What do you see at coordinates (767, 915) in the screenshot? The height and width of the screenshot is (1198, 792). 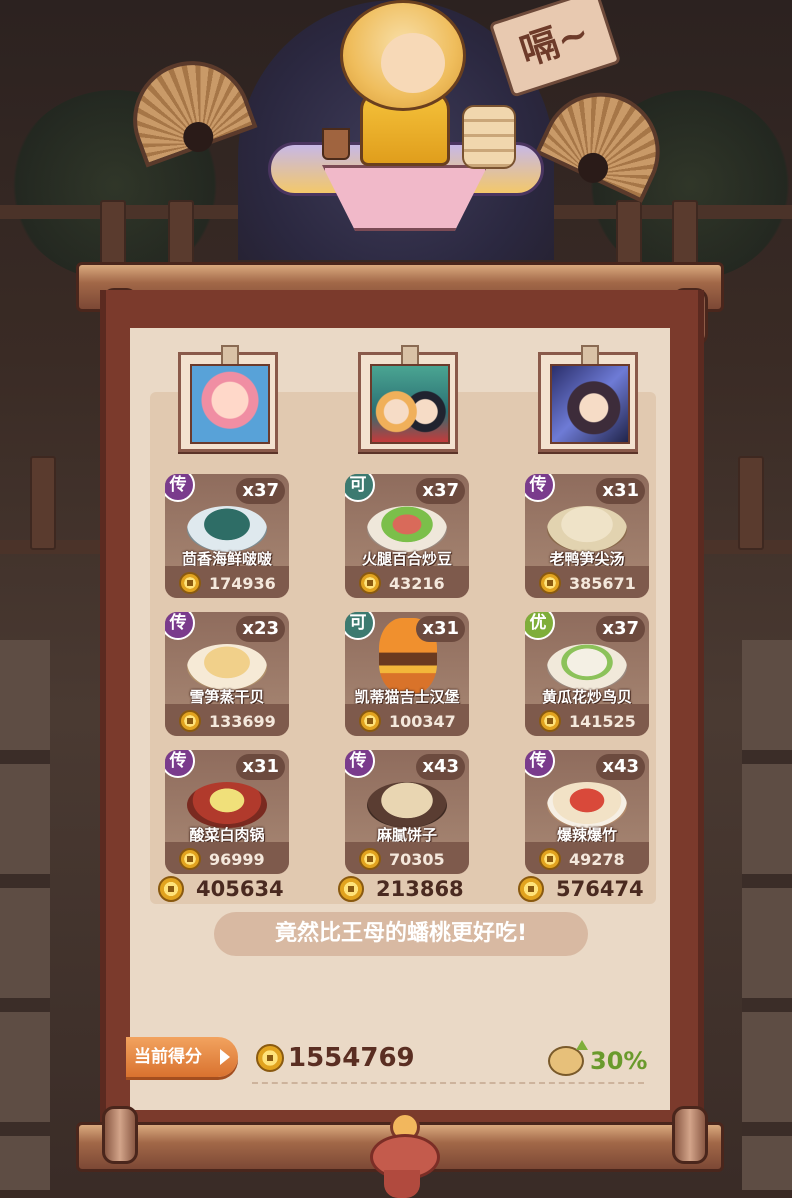 I see `wall-panel-right` at bounding box center [767, 915].